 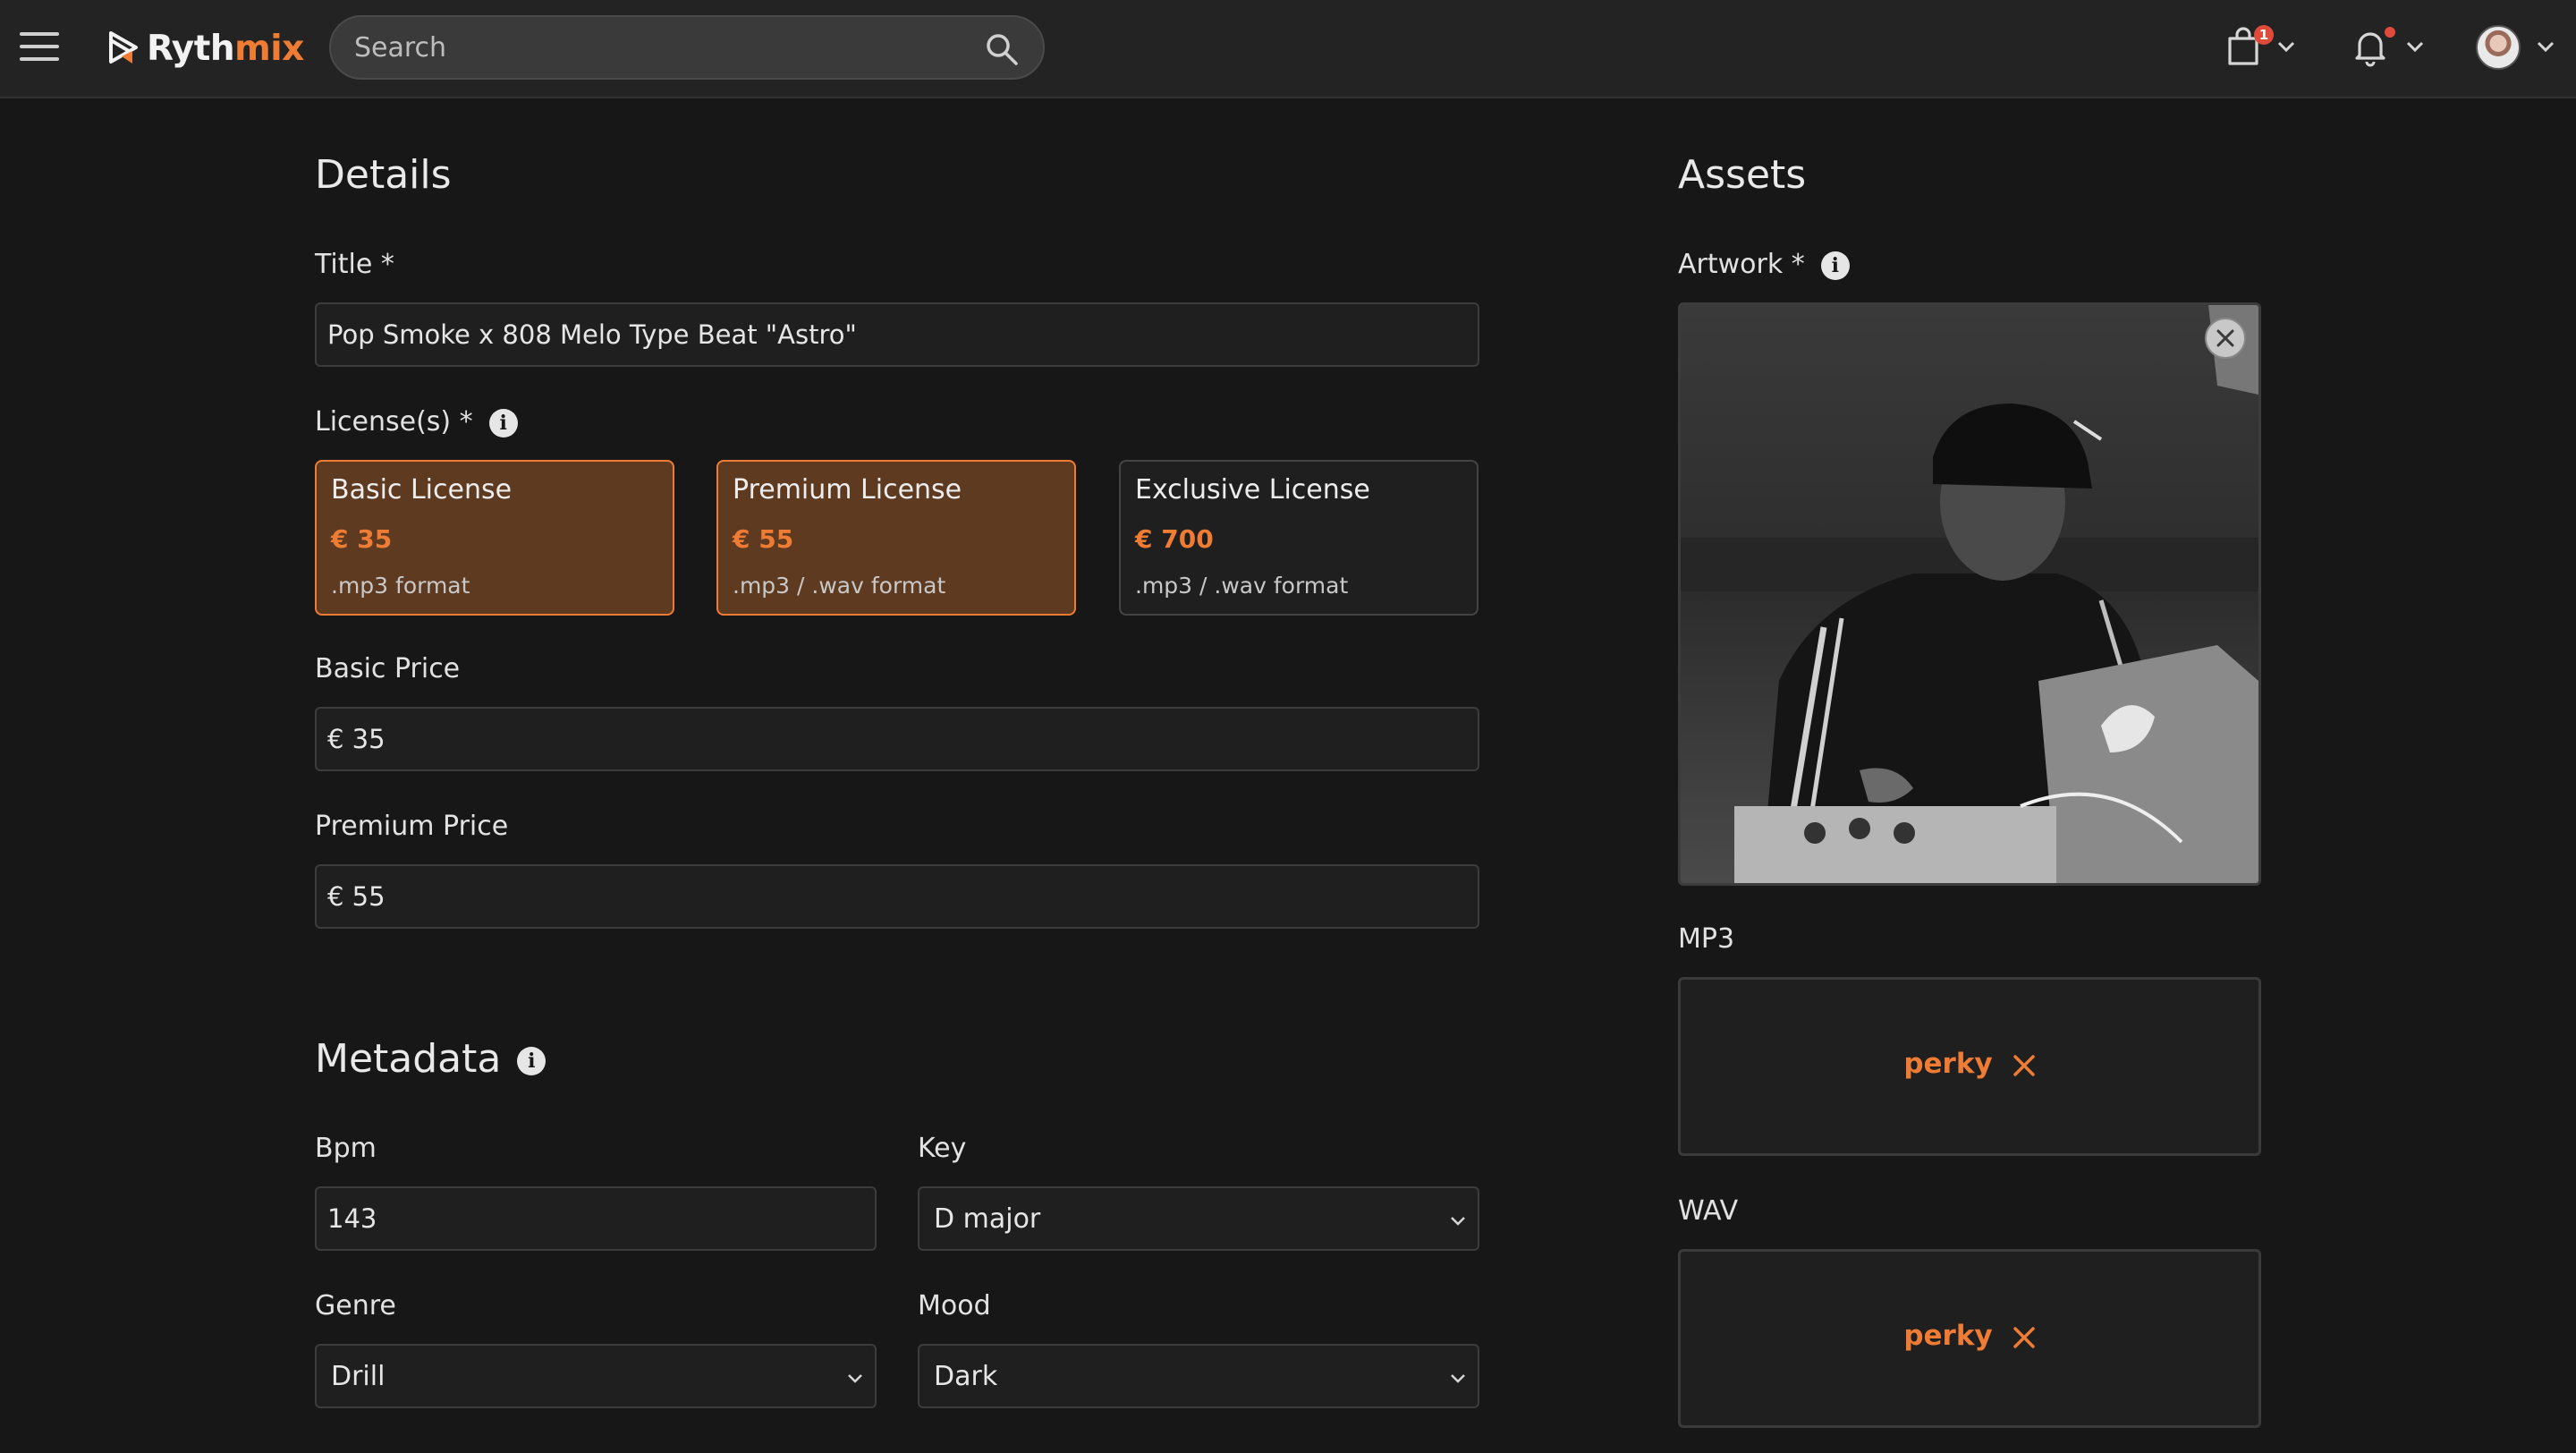 I want to click on basic-price-field, so click(x=897, y=739).